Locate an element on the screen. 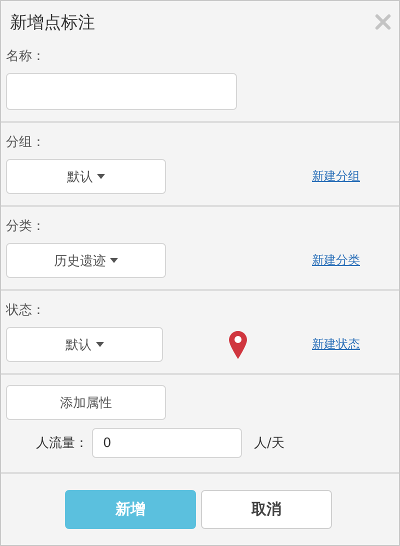  create-link: 新建分类 is located at coordinates (336, 260).